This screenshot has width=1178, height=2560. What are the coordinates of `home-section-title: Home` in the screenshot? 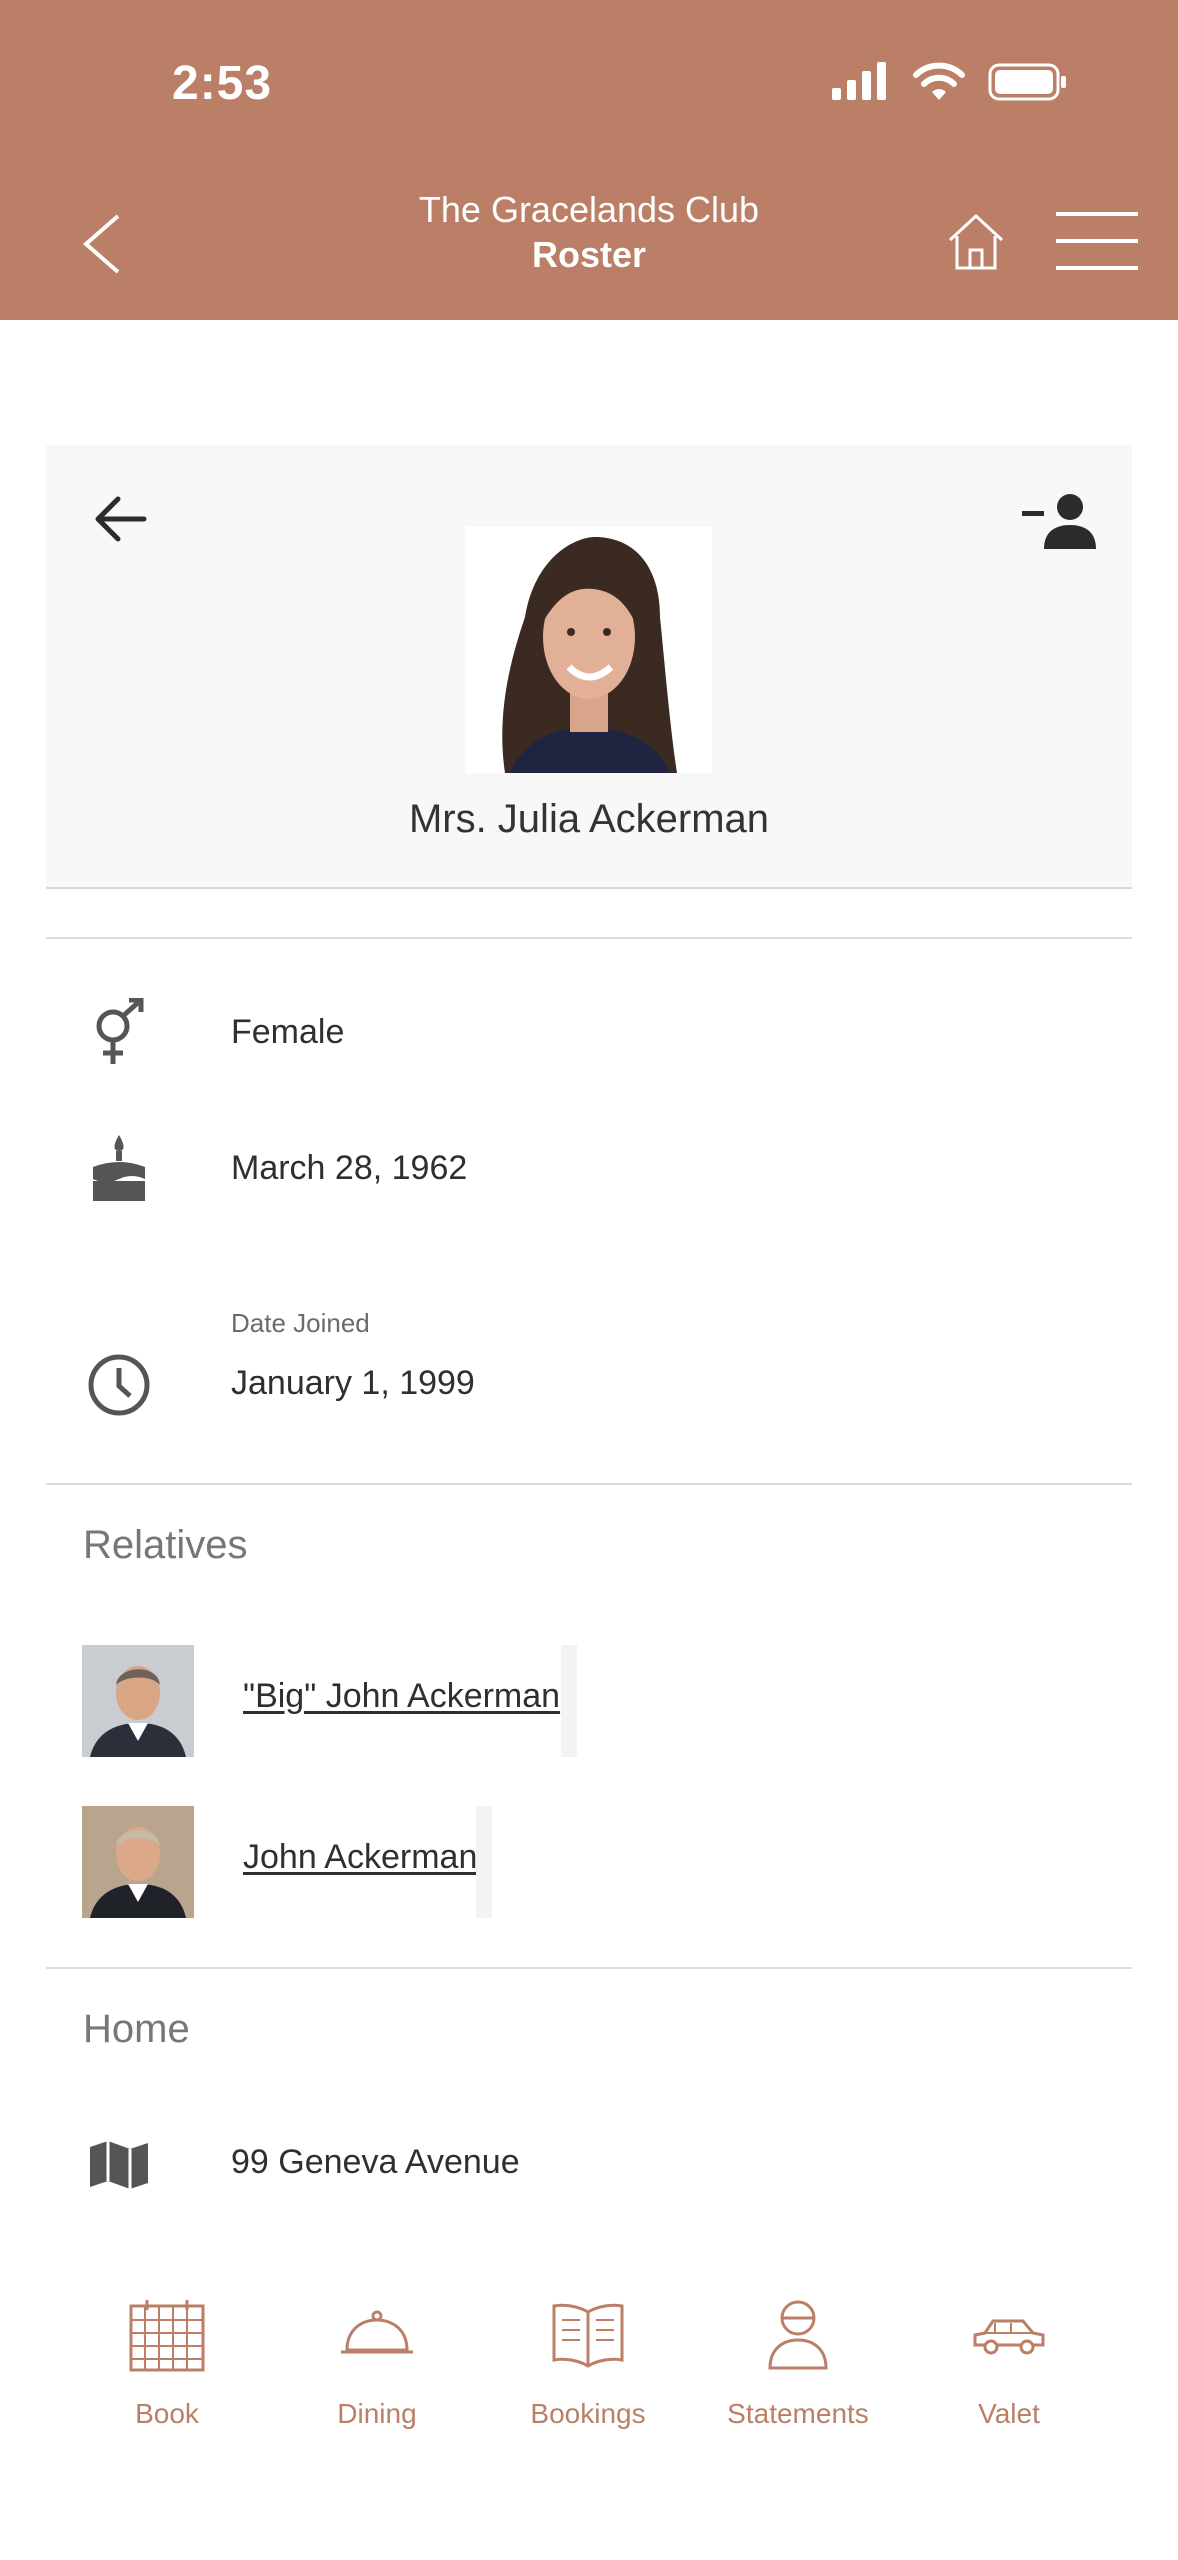 It's located at (136, 2029).